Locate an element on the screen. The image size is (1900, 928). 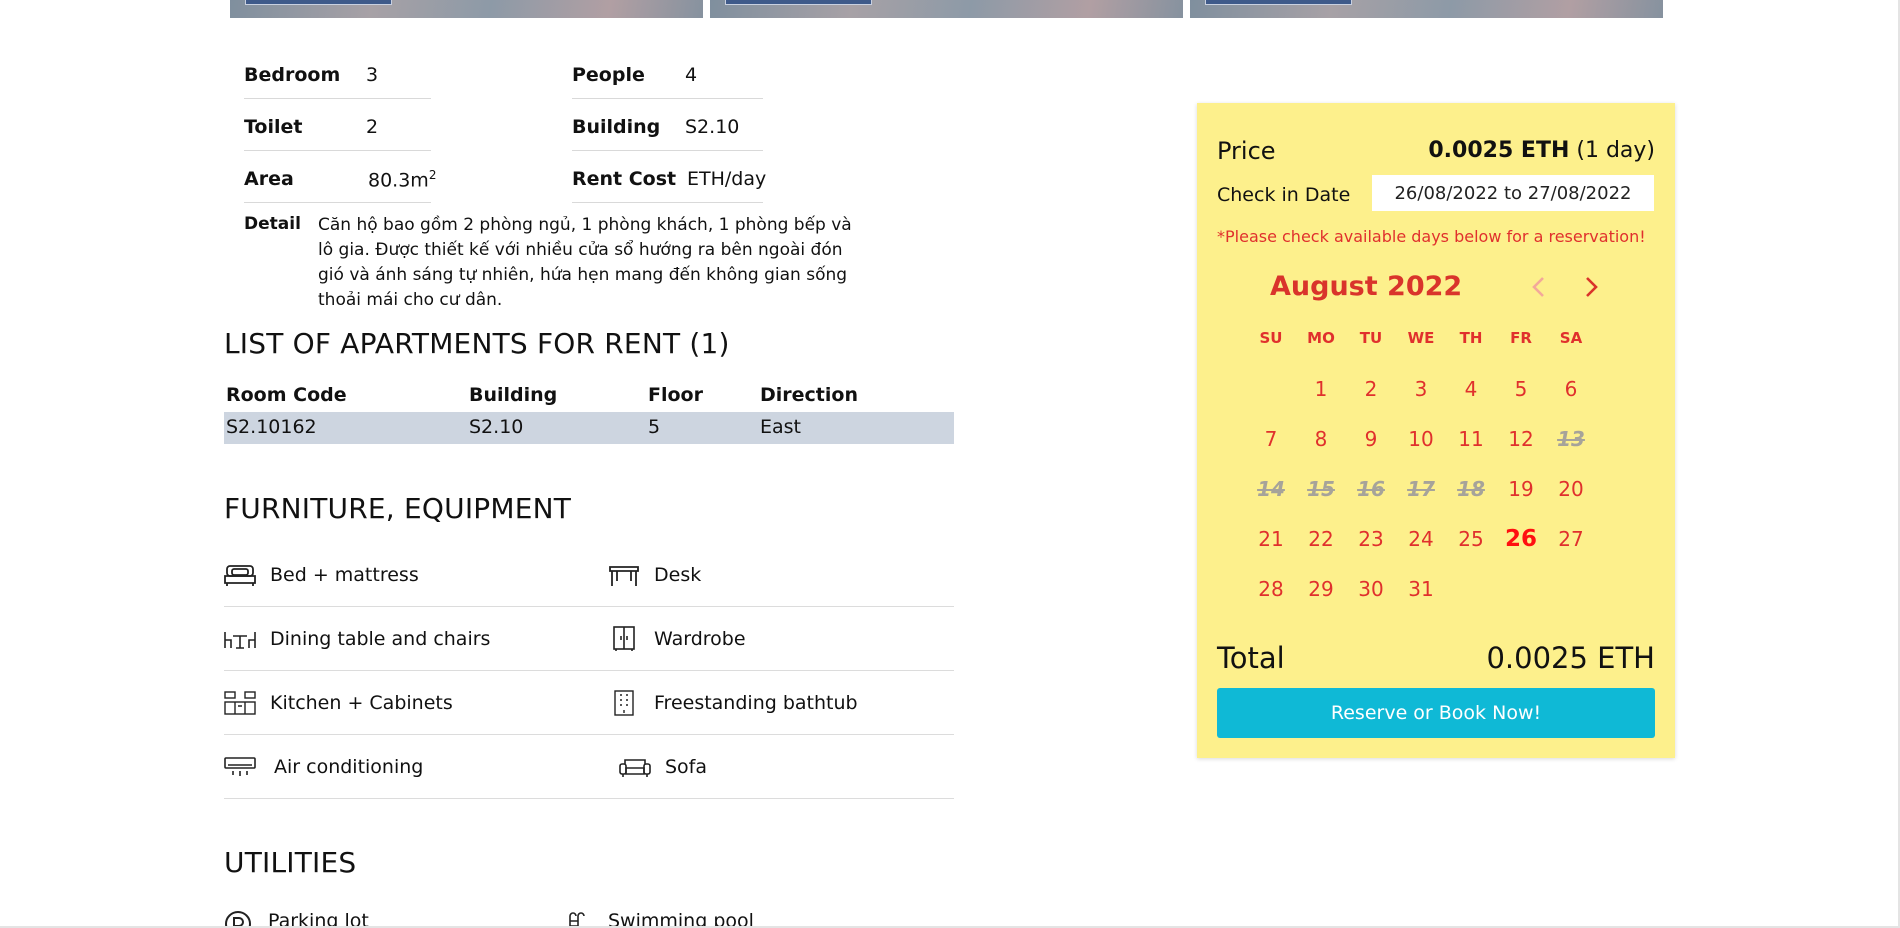
weekday-header: TH is located at coordinates (1471, 338).